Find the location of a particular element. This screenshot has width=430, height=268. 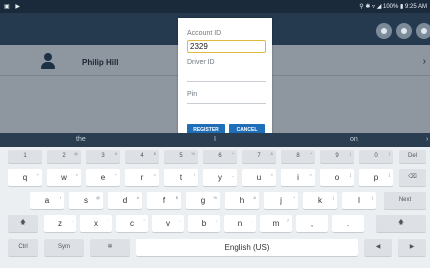

key-w-label: w is located at coordinates (64, 177).